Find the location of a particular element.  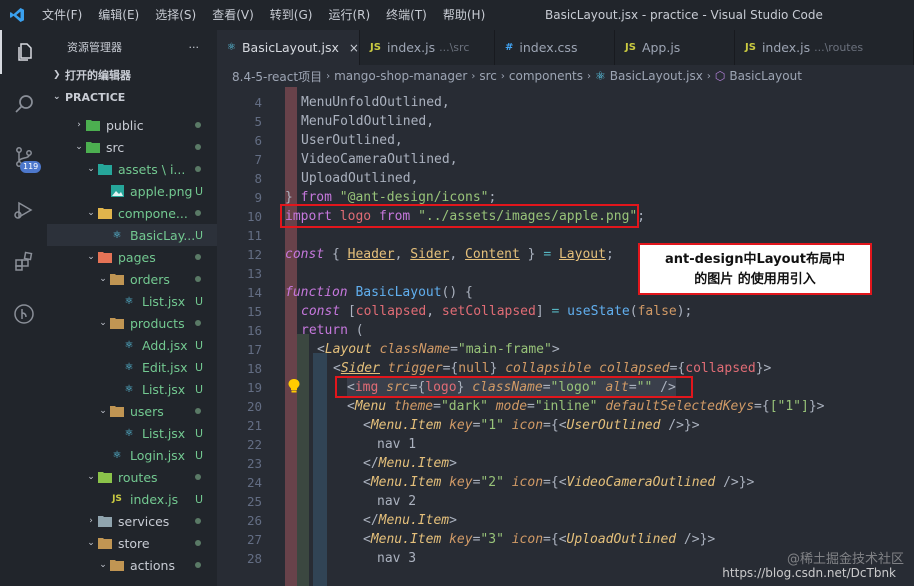

tree-item-label: List.jsx is located at coordinates (164, 389).